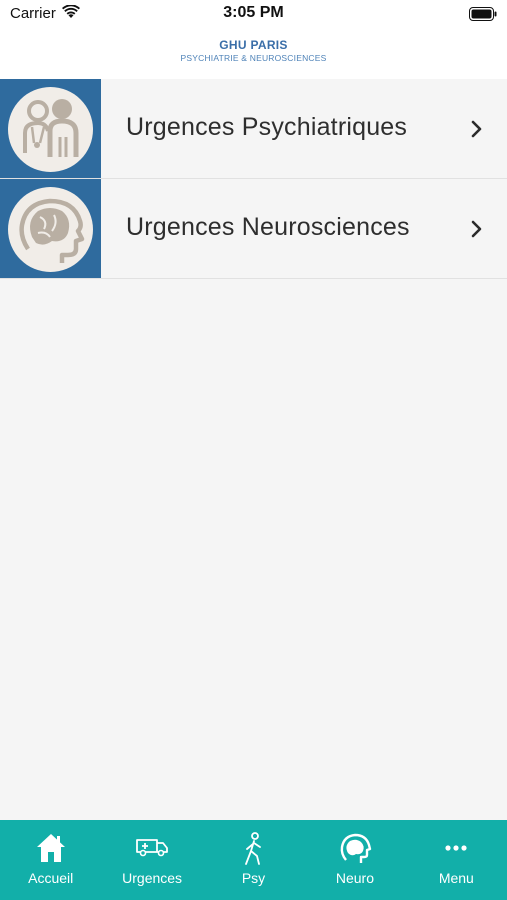 The width and height of the screenshot is (507, 900). What do you see at coordinates (354, 878) in the screenshot?
I see `tab-label: Neuro` at bounding box center [354, 878].